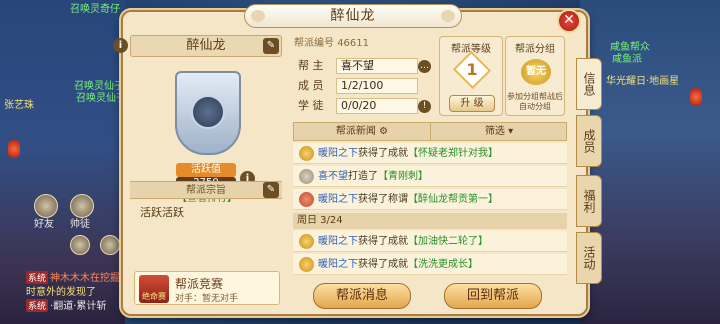 The image size is (720, 324). I want to click on group-title: 帮派分组, so click(535, 49).